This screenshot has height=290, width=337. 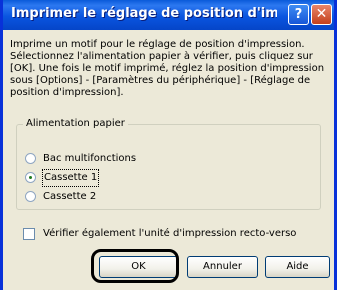 I want to click on close-button: ✕, so click(x=321, y=14).